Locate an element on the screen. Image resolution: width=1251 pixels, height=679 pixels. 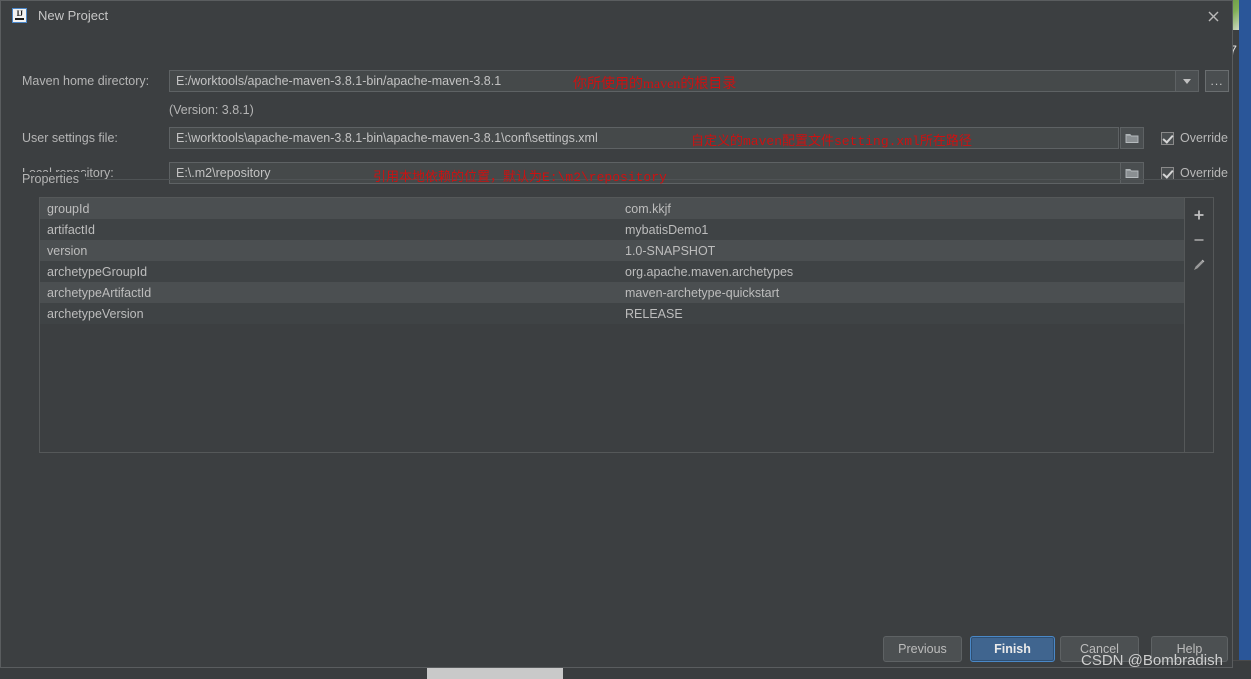
local-repository-value: E:\.m2\repository is located at coordinates (223, 173).